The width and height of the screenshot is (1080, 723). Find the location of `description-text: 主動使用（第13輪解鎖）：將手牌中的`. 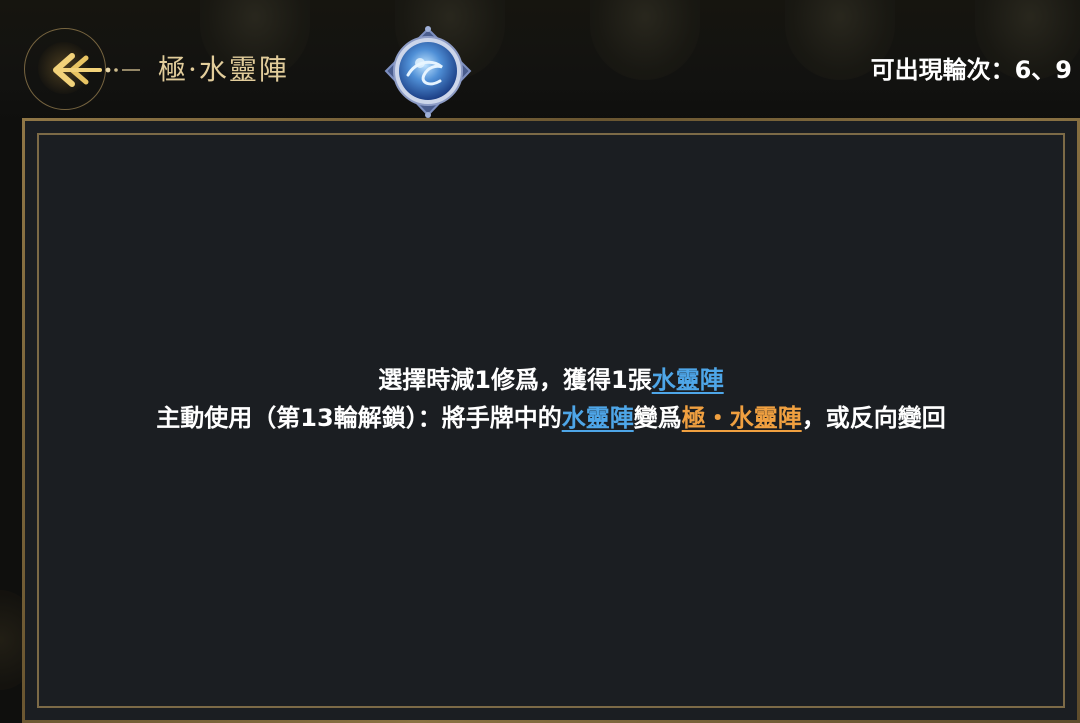

description-text: 主動使用（第13輪解鎖）：將手牌中的 is located at coordinates (359, 418).